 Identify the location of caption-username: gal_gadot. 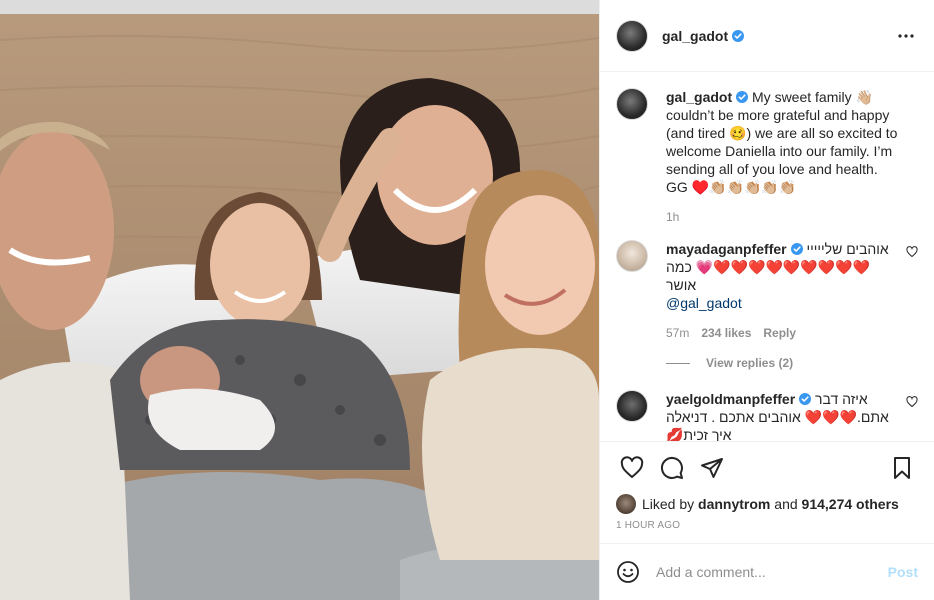
(699, 97).